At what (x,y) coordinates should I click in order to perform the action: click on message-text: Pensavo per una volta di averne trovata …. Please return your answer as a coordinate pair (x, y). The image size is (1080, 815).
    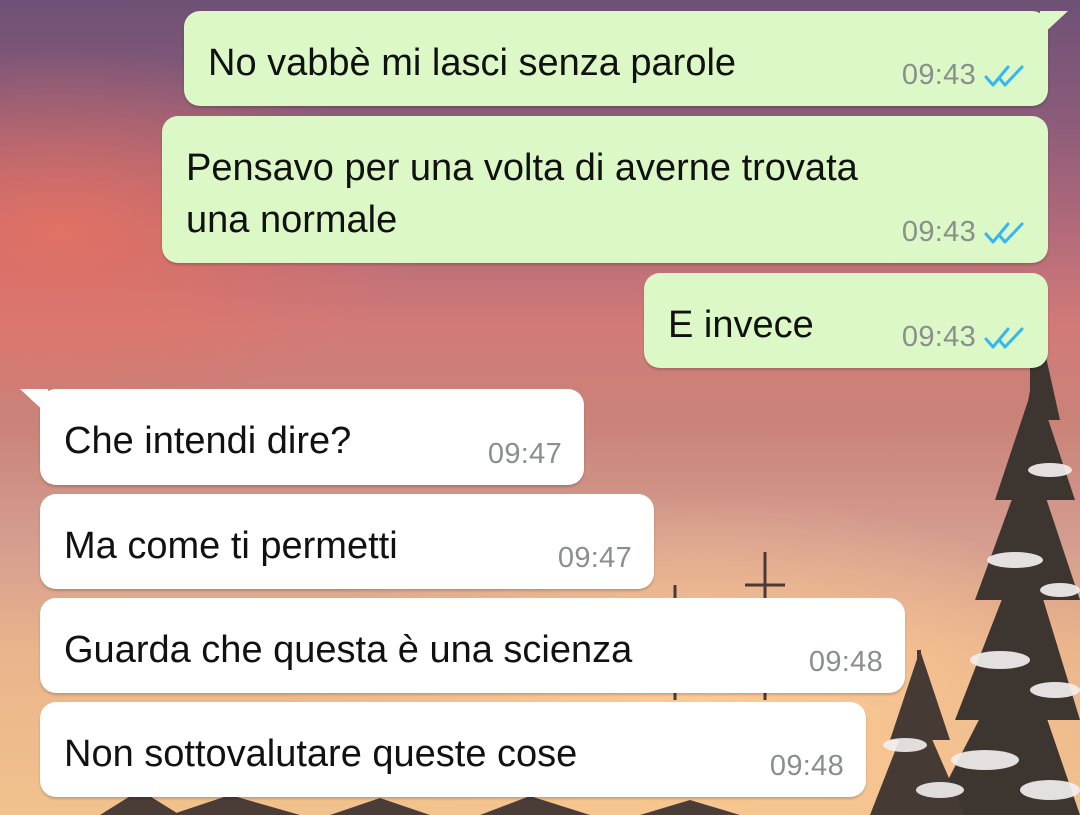
    Looking at the image, I should click on (522, 194).